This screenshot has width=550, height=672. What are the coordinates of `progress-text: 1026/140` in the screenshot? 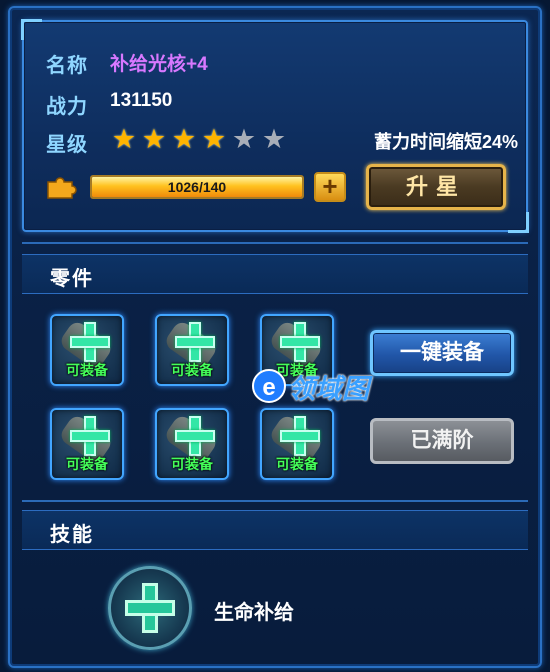 It's located at (197, 187).